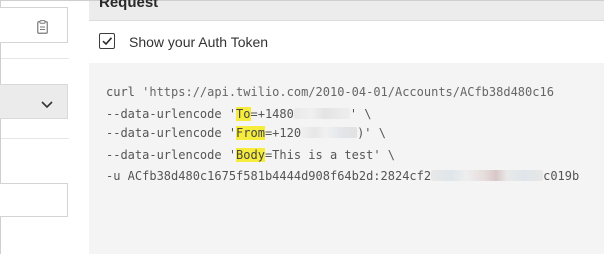  Describe the element at coordinates (129, 5) in the screenshot. I see `section-title: Request` at that location.